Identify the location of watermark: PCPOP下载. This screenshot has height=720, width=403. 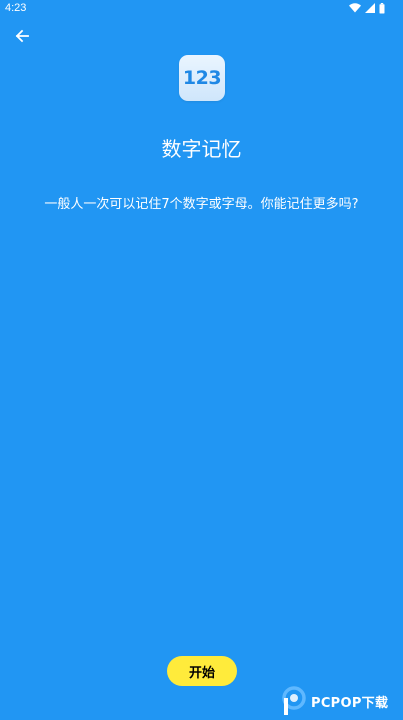
(334, 701).